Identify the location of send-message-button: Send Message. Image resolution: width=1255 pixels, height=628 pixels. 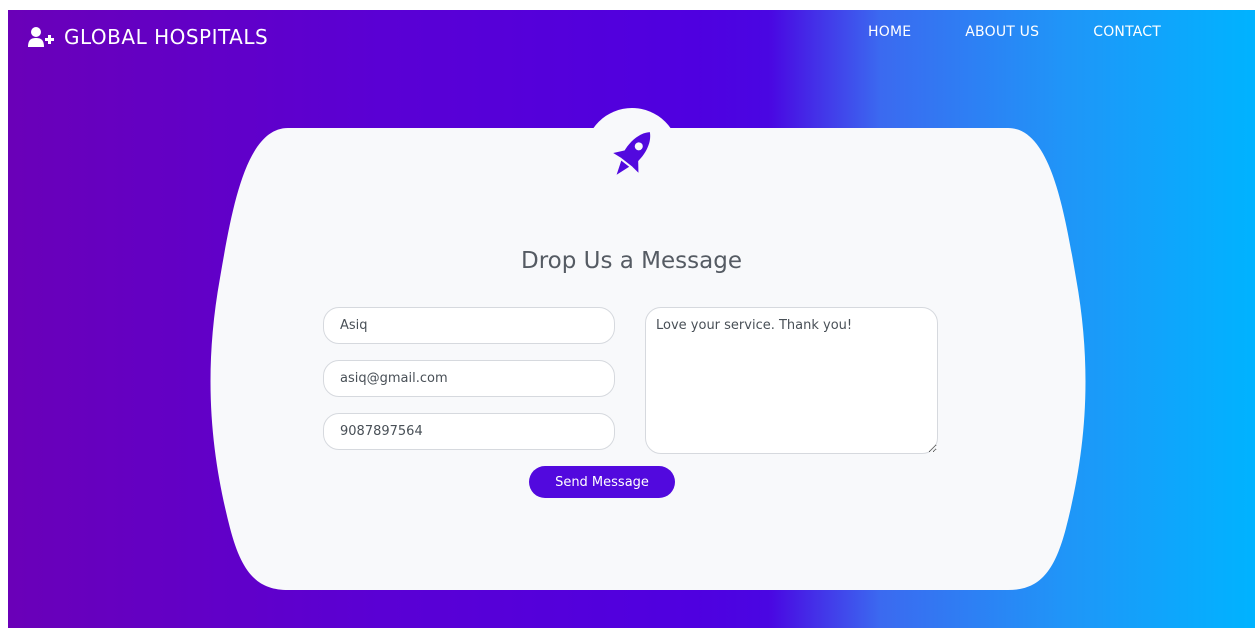
(602, 482).